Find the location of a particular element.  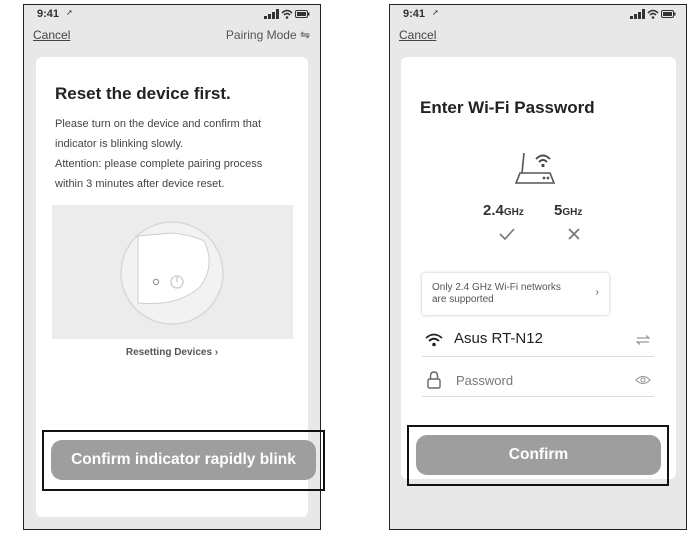

x-icon is located at coordinates (574, 234).